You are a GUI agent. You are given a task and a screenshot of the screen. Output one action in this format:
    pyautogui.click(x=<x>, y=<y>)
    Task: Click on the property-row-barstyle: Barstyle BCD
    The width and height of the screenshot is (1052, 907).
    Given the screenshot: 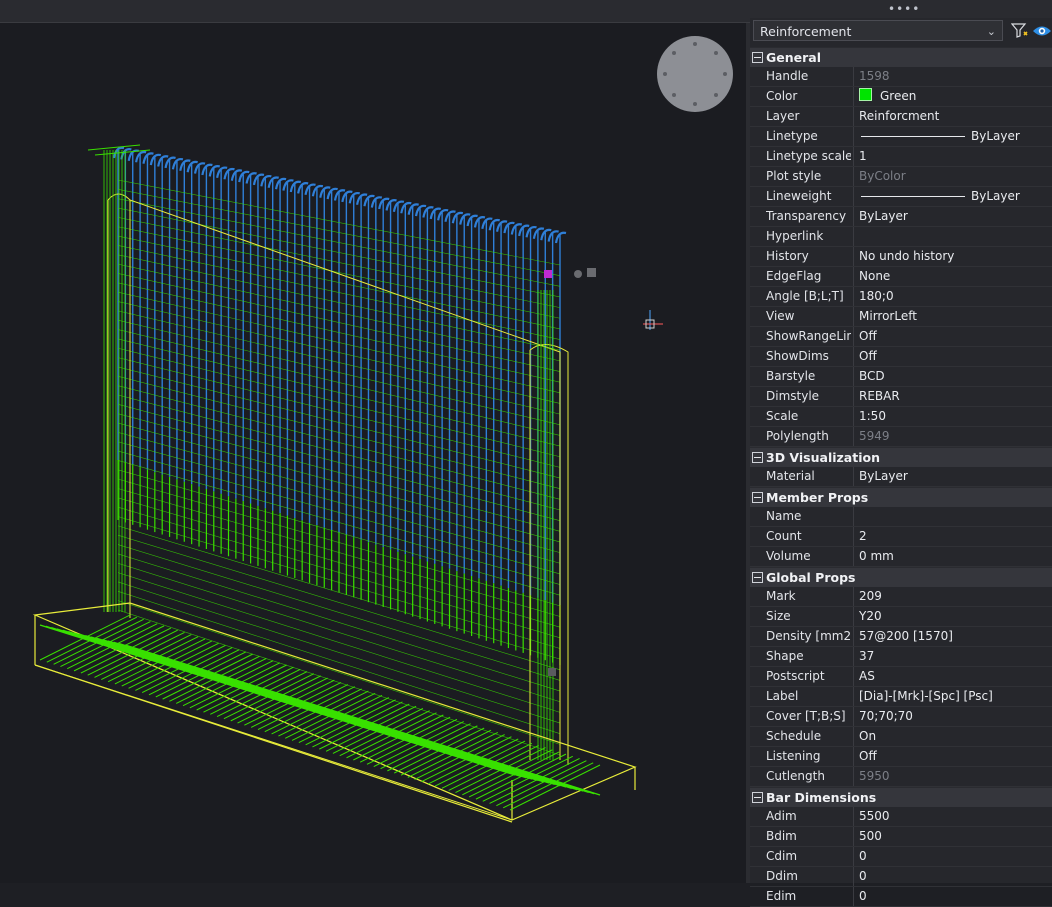 What is the action you would take?
    pyautogui.click(x=901, y=377)
    